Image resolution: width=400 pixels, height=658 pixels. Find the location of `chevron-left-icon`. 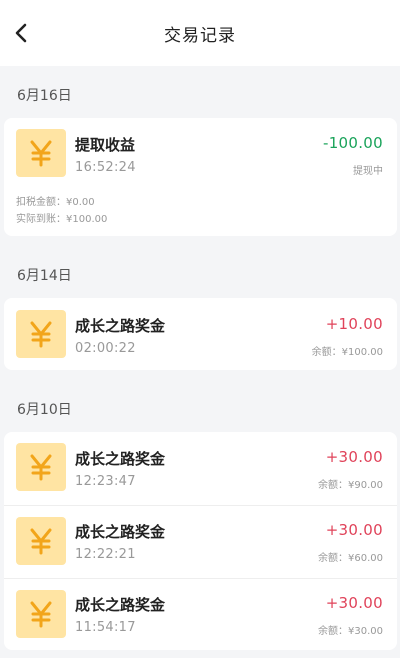

chevron-left-icon is located at coordinates (21, 33).